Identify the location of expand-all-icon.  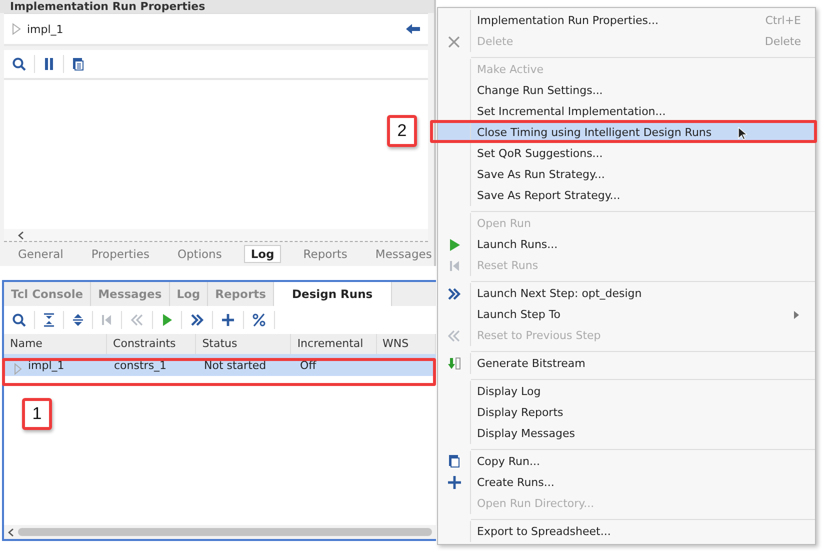
(78, 320).